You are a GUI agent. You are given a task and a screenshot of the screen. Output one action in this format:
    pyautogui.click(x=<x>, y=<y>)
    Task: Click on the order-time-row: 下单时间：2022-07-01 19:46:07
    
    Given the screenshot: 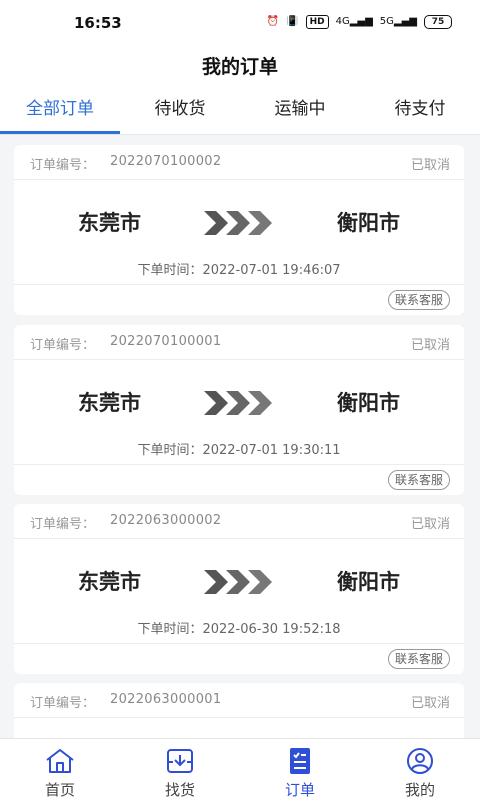 What is the action you would take?
    pyautogui.click(x=239, y=268)
    